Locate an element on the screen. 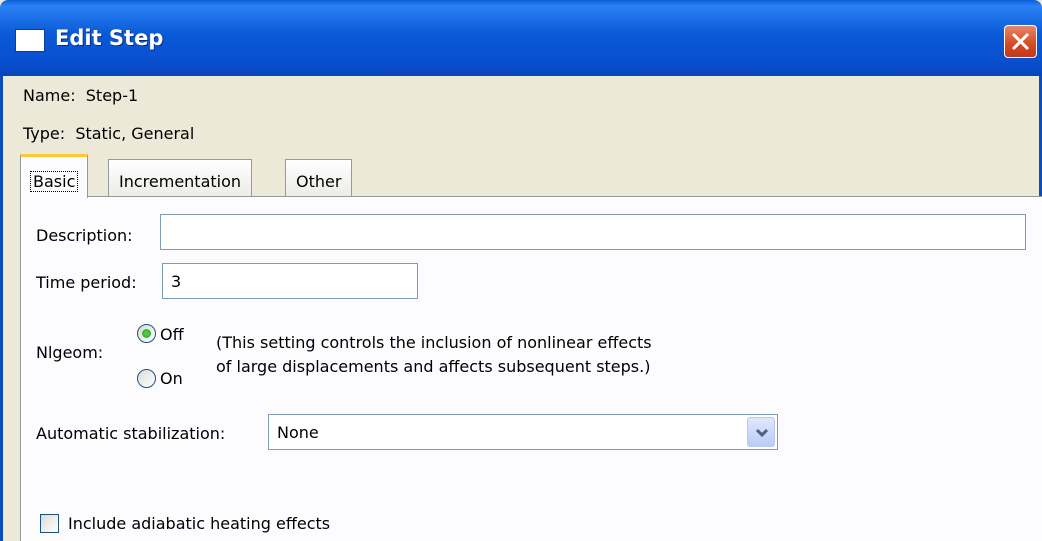 The width and height of the screenshot is (1042, 541). dropdown-button is located at coordinates (761, 432).